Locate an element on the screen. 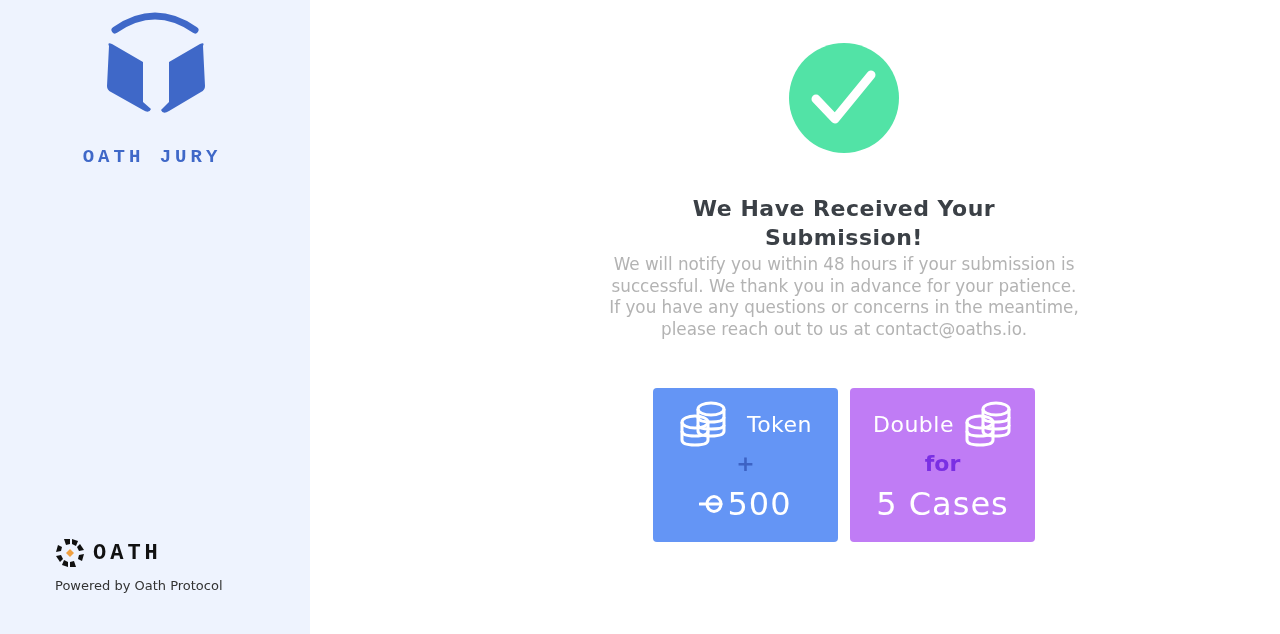 The height and width of the screenshot is (634, 1280). powered-by-text: Powered by Oath Protocol is located at coordinates (139, 585).